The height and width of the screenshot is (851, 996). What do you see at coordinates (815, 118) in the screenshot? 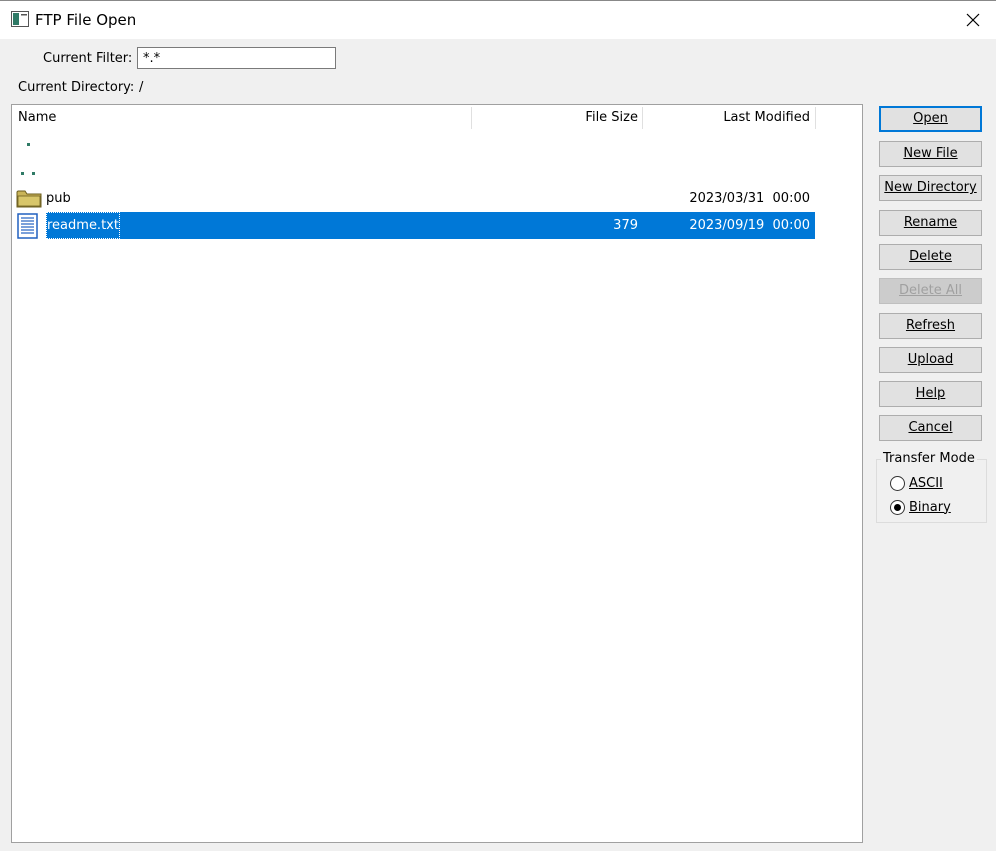
I see `column-separator` at bounding box center [815, 118].